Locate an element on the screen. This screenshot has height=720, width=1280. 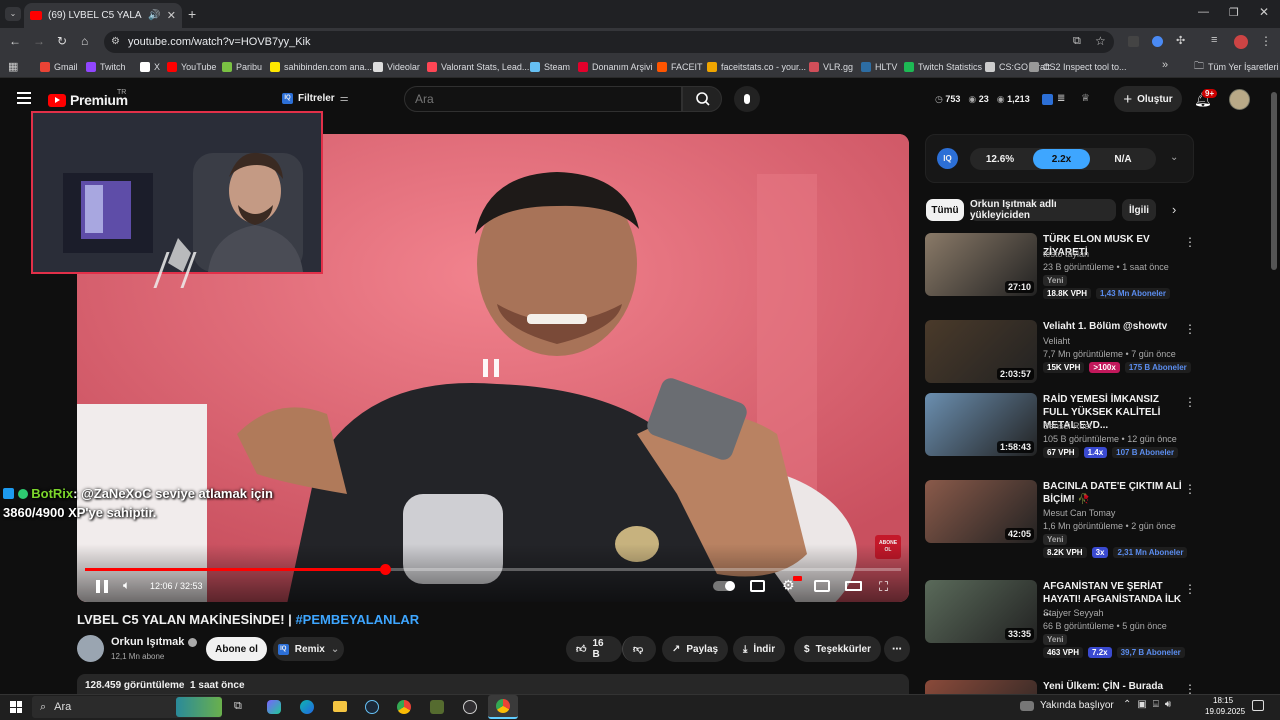
voice-search-button is located at coordinates (747, 99).